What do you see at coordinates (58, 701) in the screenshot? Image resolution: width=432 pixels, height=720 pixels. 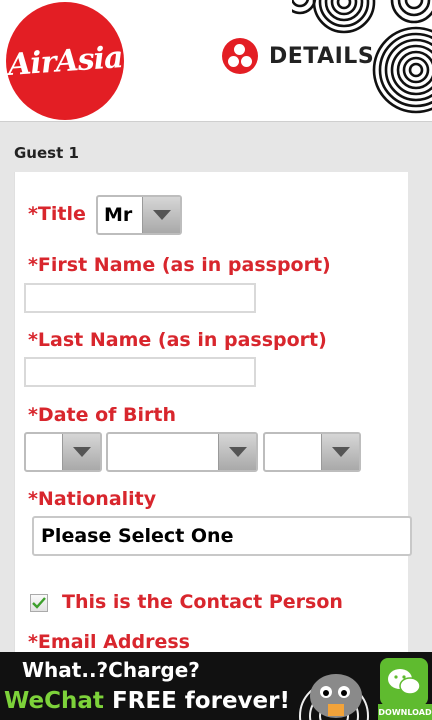 I see `ad-tagline-brand: WeChat` at bounding box center [58, 701].